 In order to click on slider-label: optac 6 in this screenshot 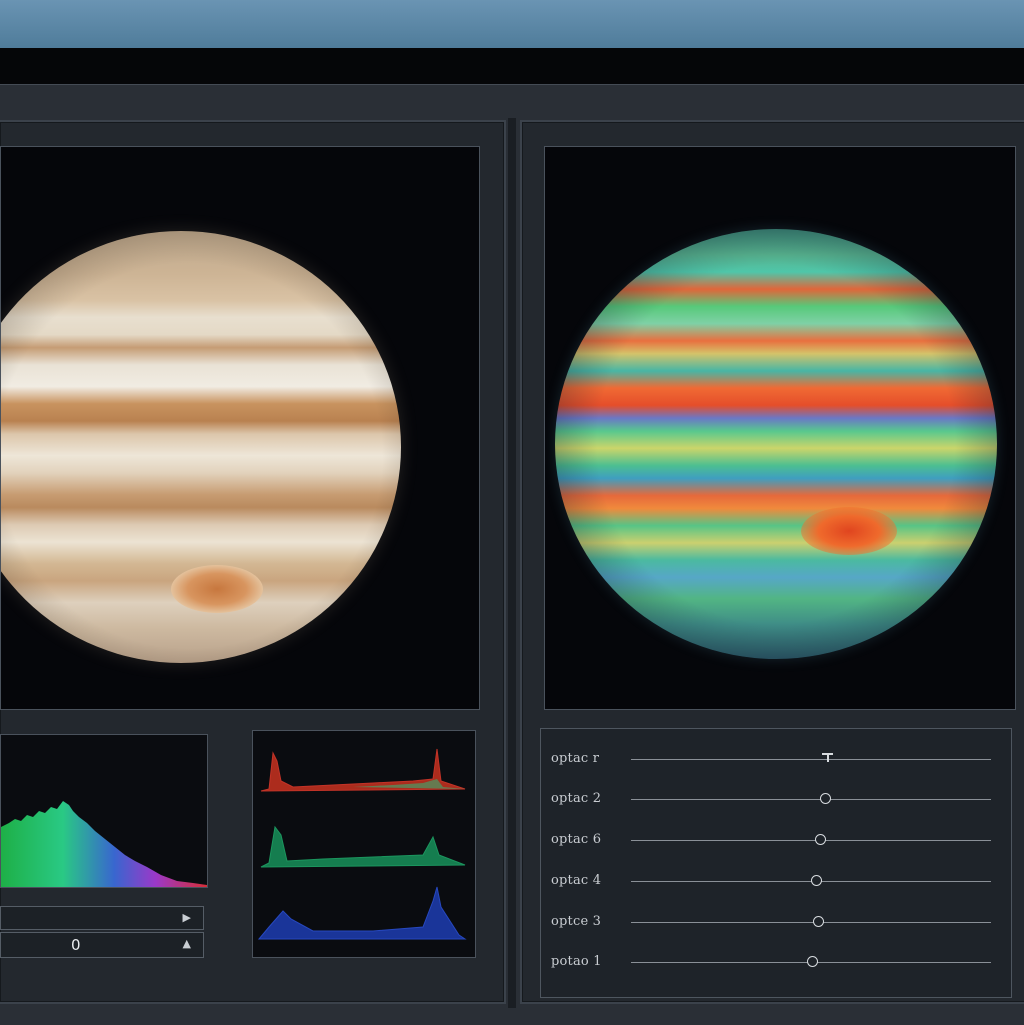, I will do `click(576, 839)`.